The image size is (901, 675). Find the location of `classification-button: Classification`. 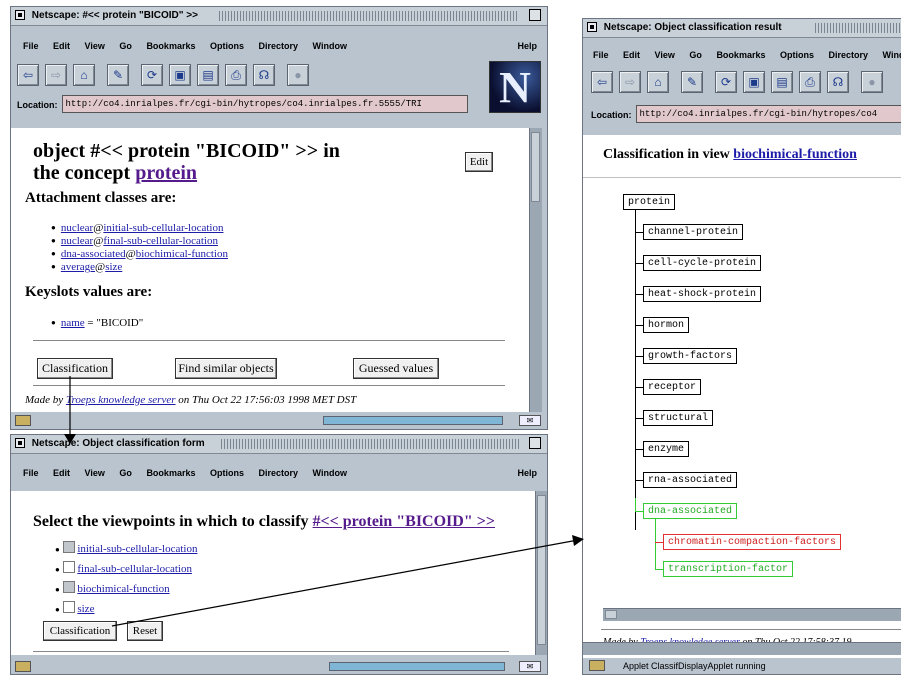

classification-button: Classification is located at coordinates (75, 368).